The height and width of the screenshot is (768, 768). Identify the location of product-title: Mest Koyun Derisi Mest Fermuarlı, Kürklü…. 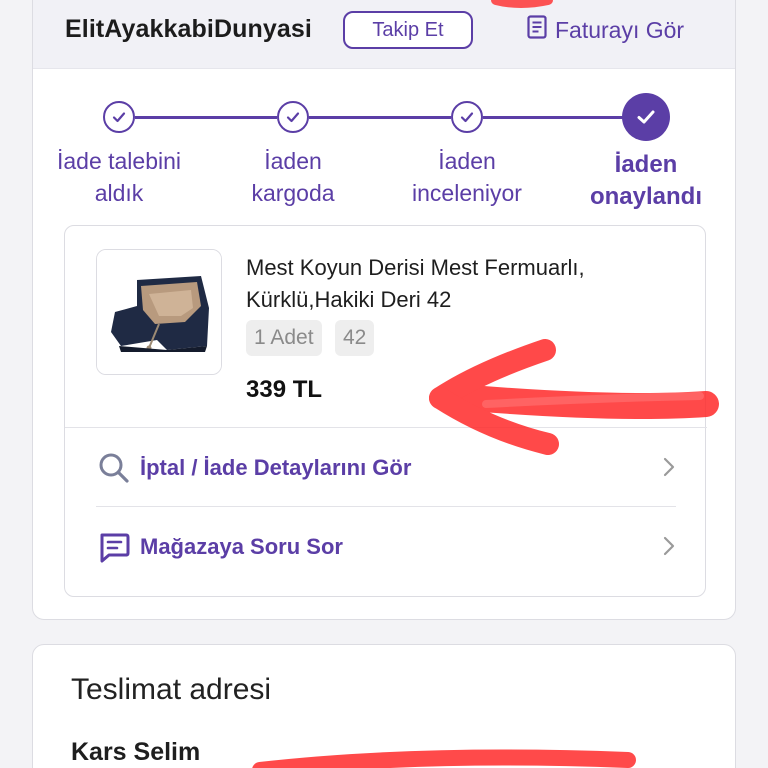
(456, 284).